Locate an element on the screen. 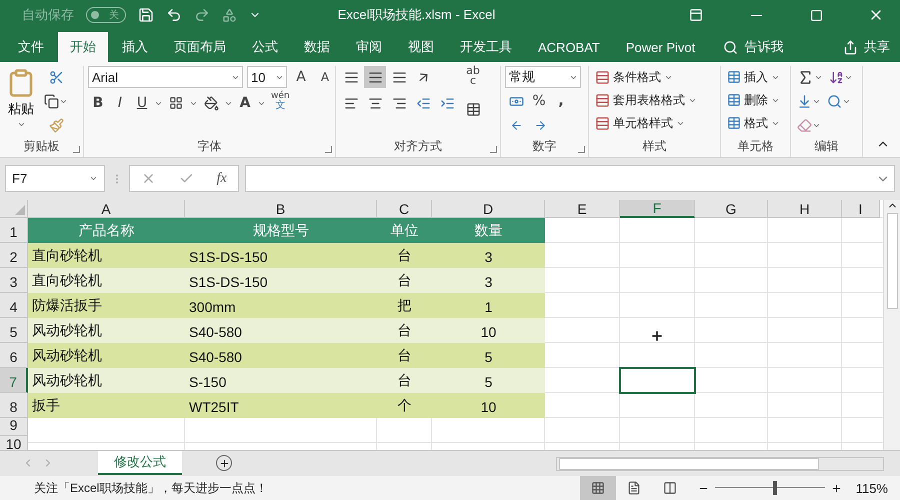 Image resolution: width=900 pixels, height=500 pixels. align-center-icon is located at coordinates (375, 103).